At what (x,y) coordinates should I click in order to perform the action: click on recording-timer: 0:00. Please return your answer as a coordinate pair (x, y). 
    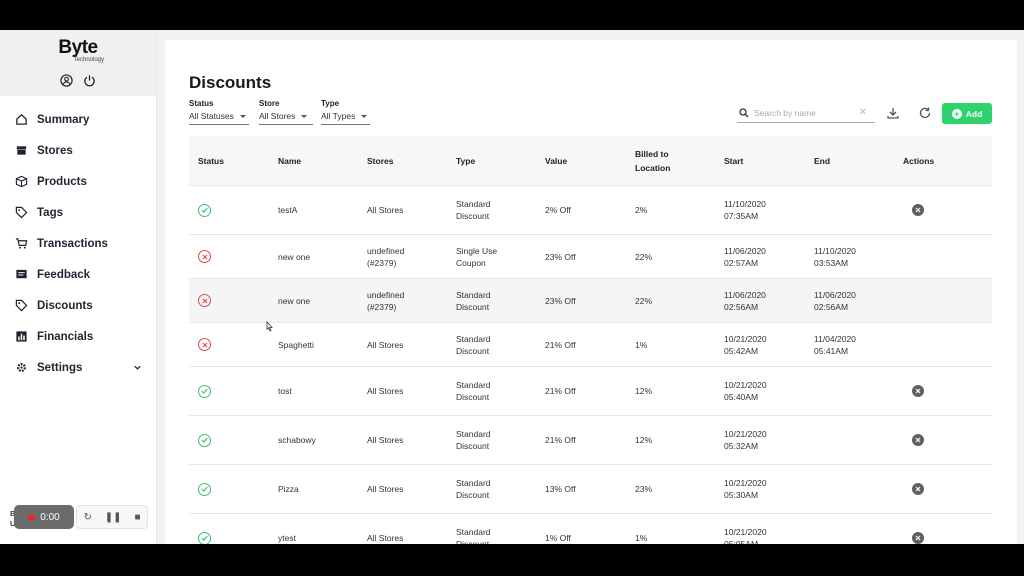
    Looking at the image, I should click on (44, 517).